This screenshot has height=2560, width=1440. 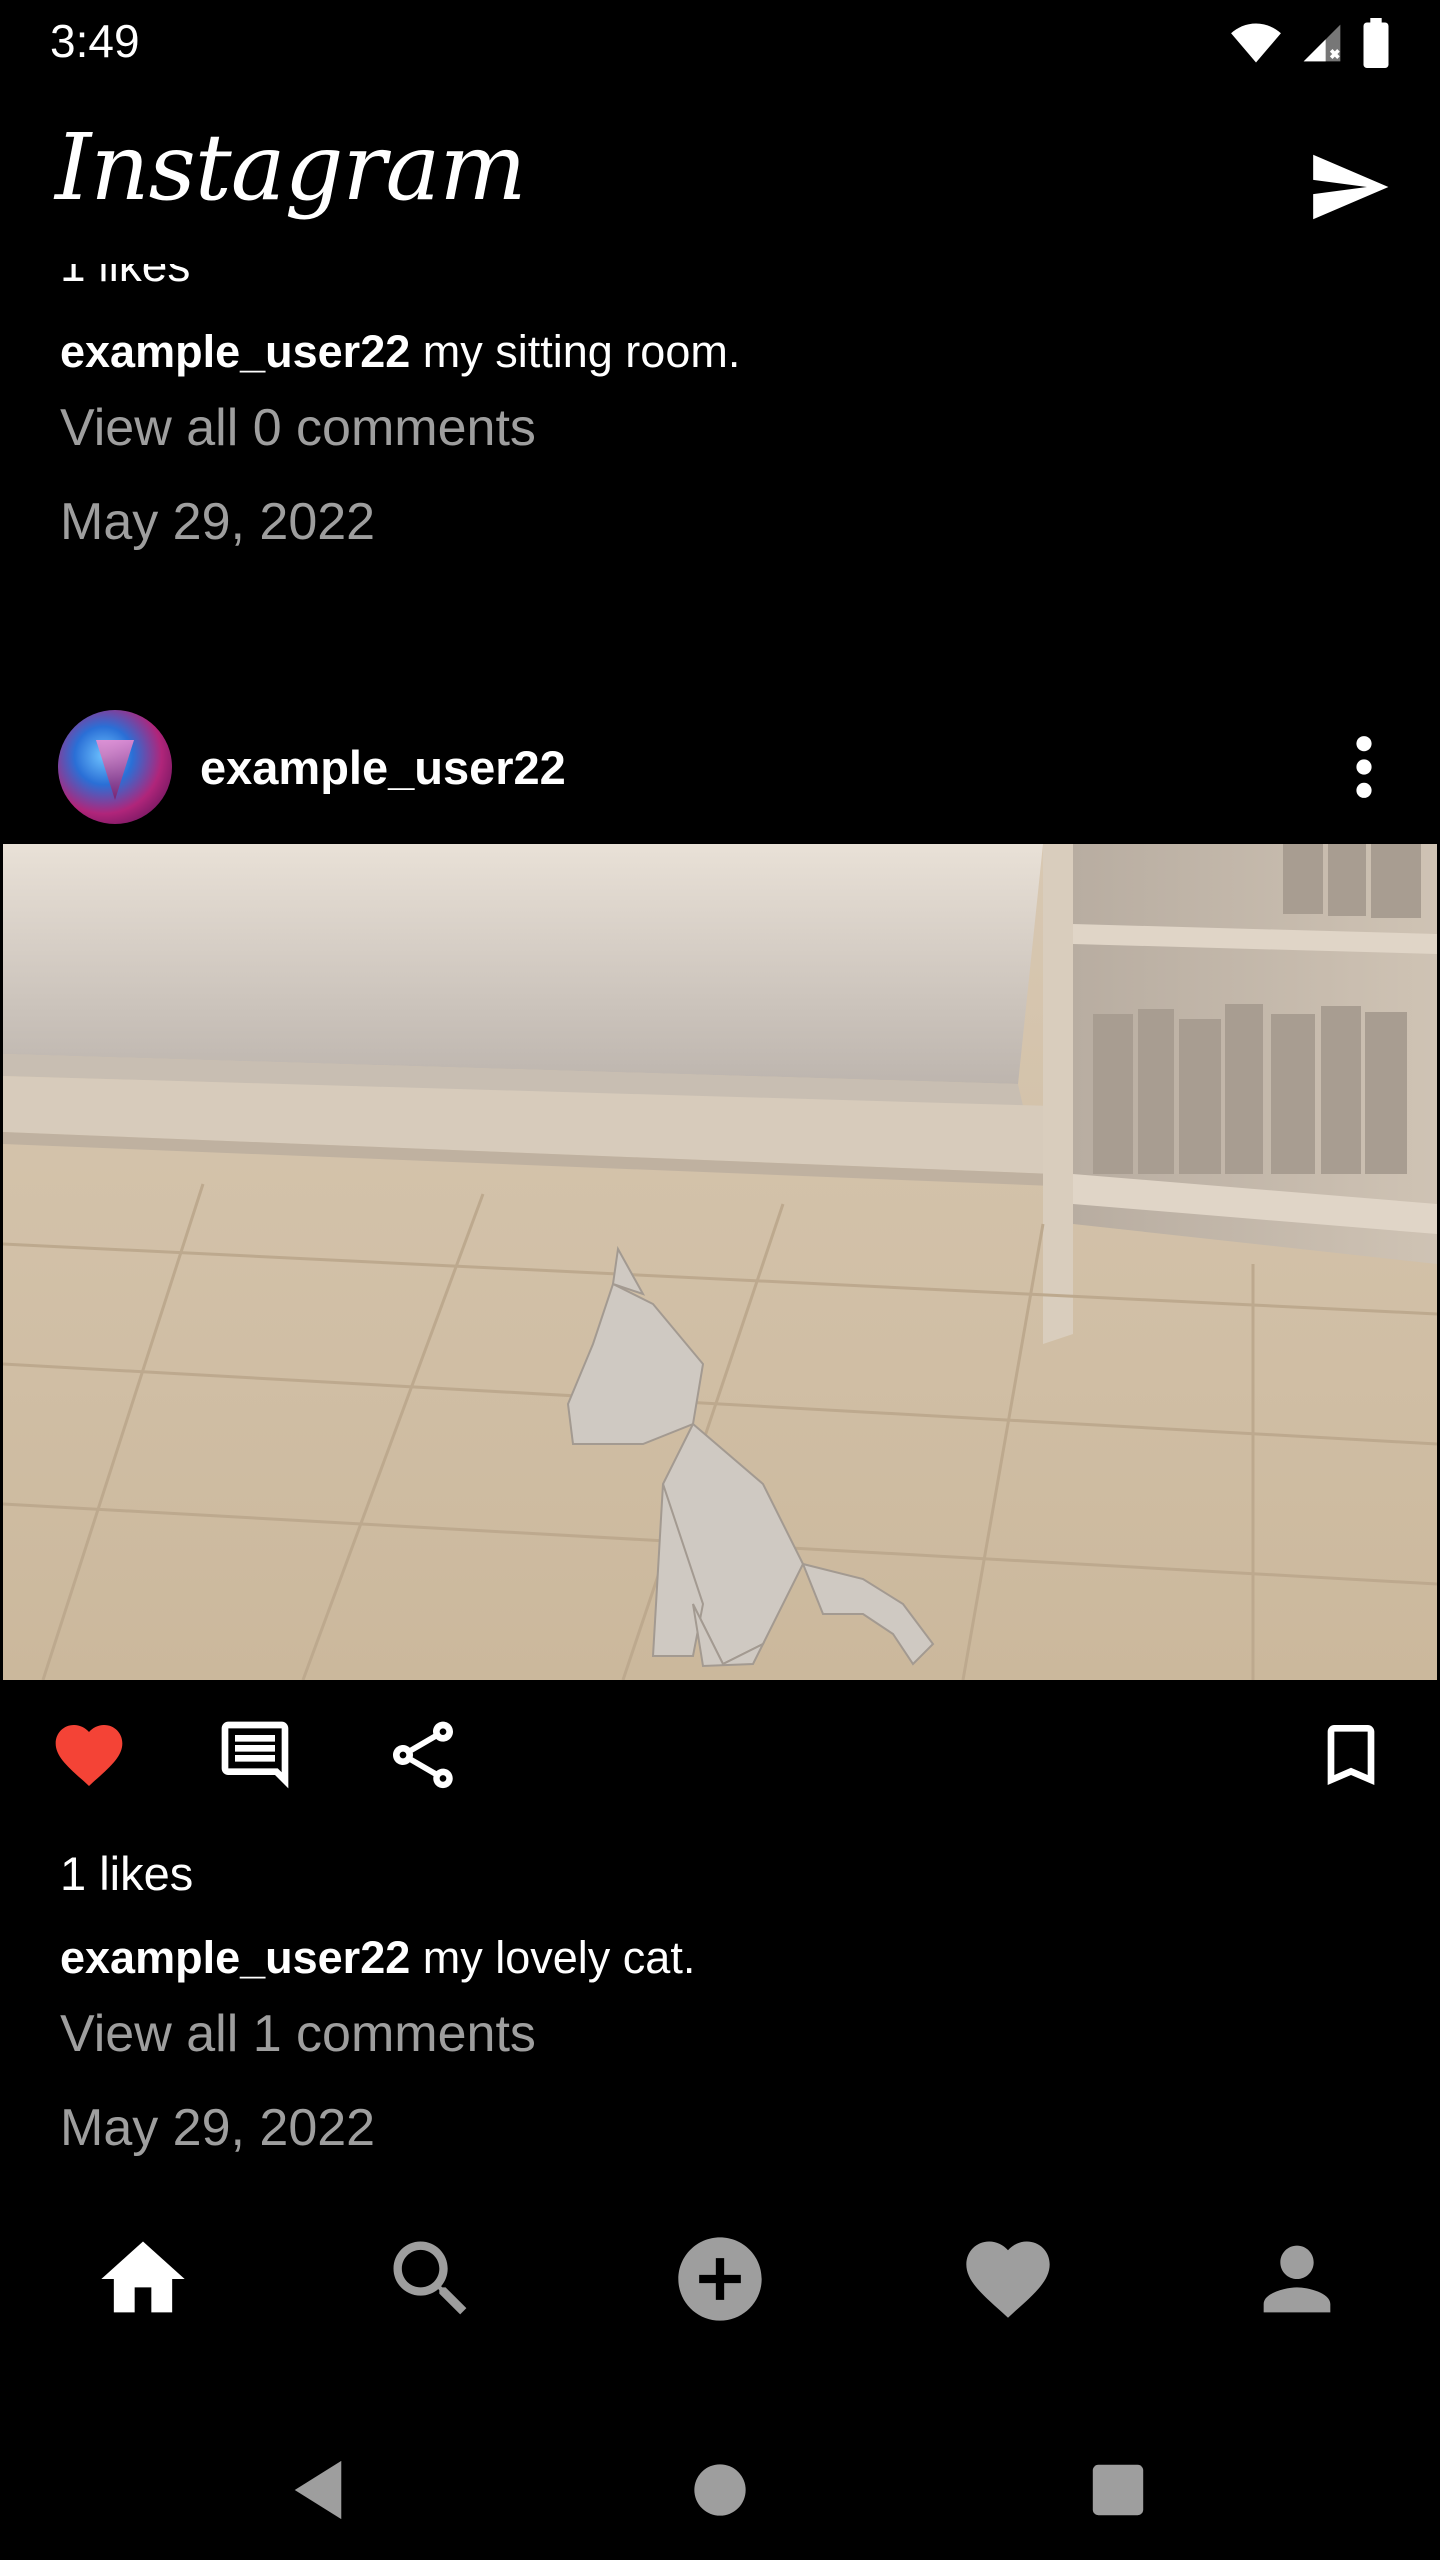 I want to click on like-button, so click(x=89, y=1755).